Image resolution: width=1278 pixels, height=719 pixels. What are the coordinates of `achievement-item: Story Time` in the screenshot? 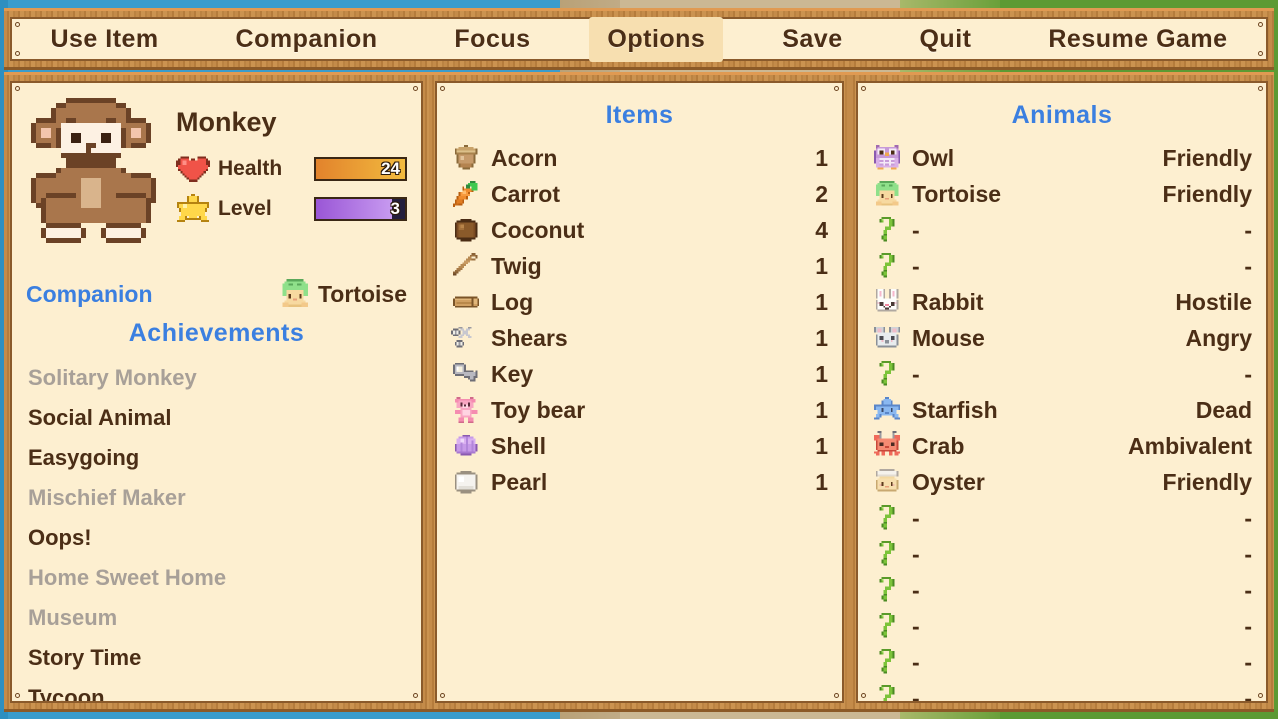 It's located at (85, 657).